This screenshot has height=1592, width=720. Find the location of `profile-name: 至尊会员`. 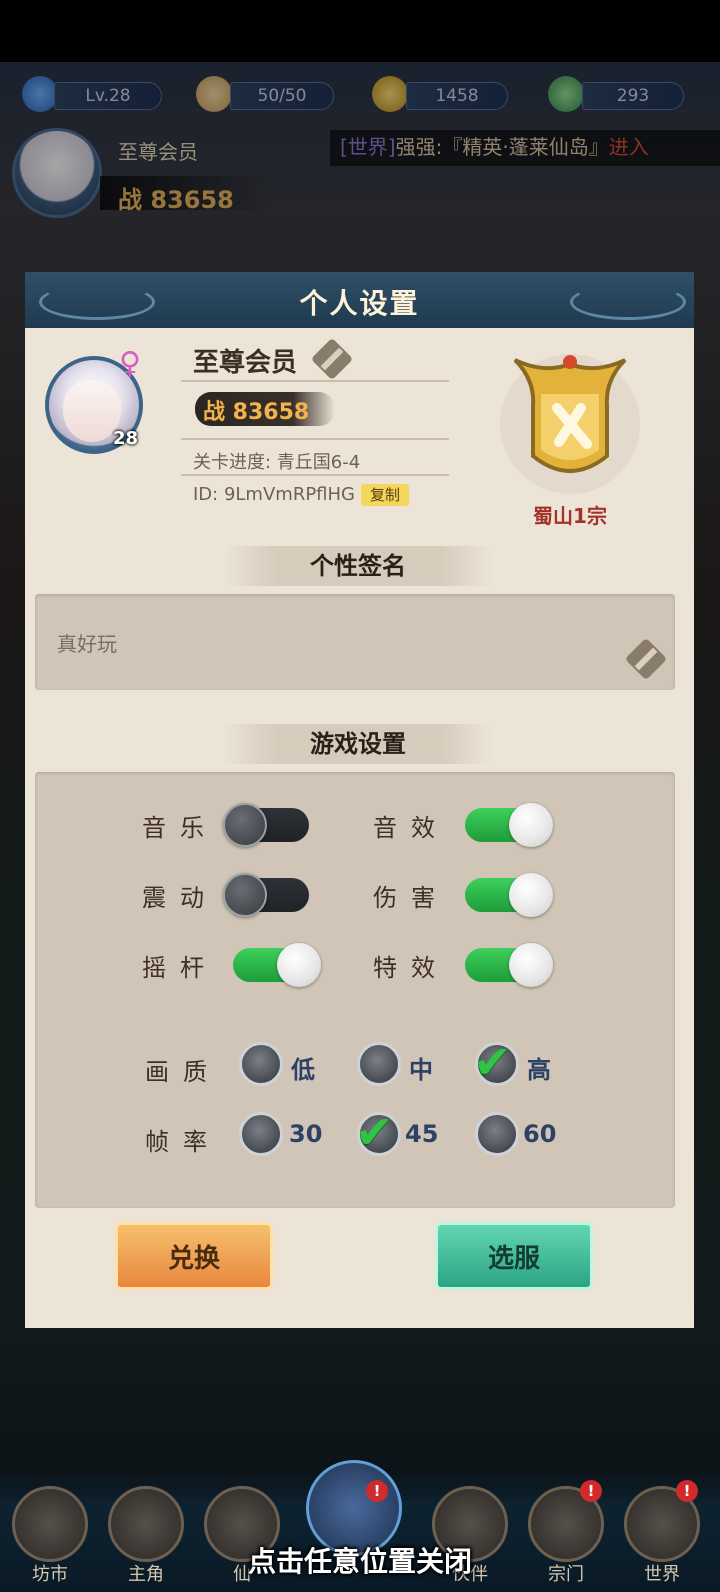

profile-name: 至尊会员 is located at coordinates (245, 363).